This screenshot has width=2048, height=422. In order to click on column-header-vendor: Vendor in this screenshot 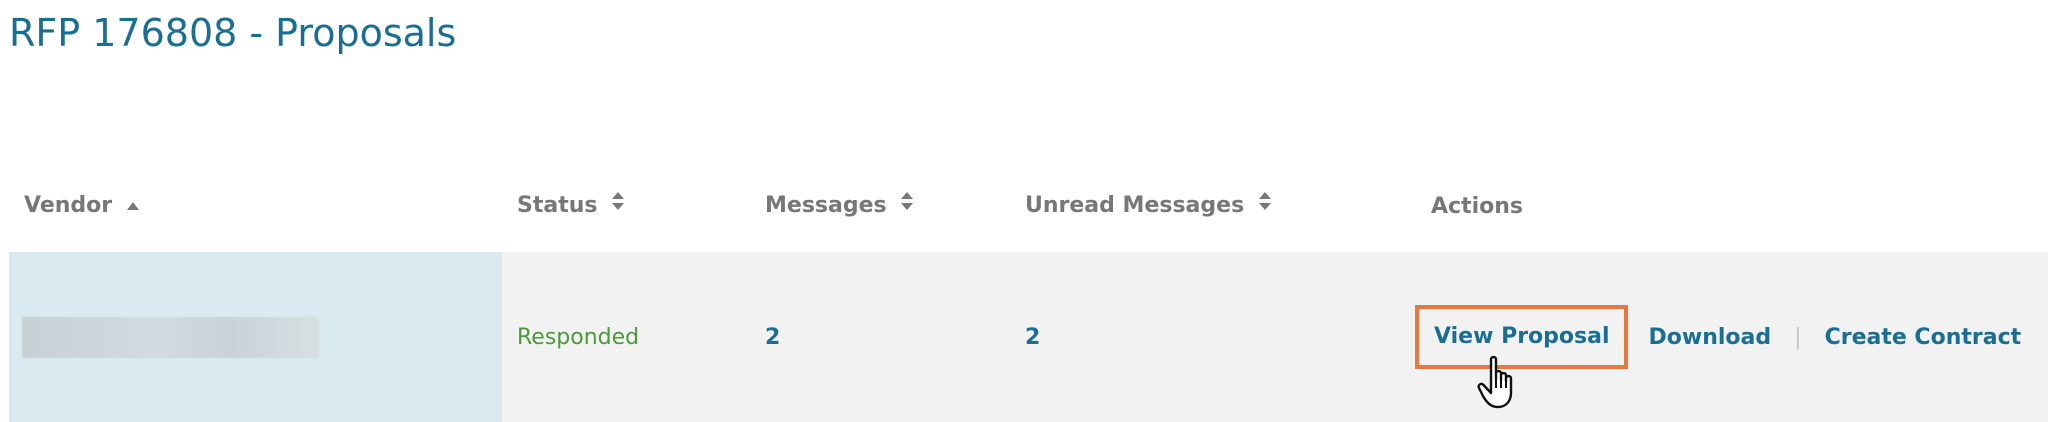, I will do `click(255, 206)`.